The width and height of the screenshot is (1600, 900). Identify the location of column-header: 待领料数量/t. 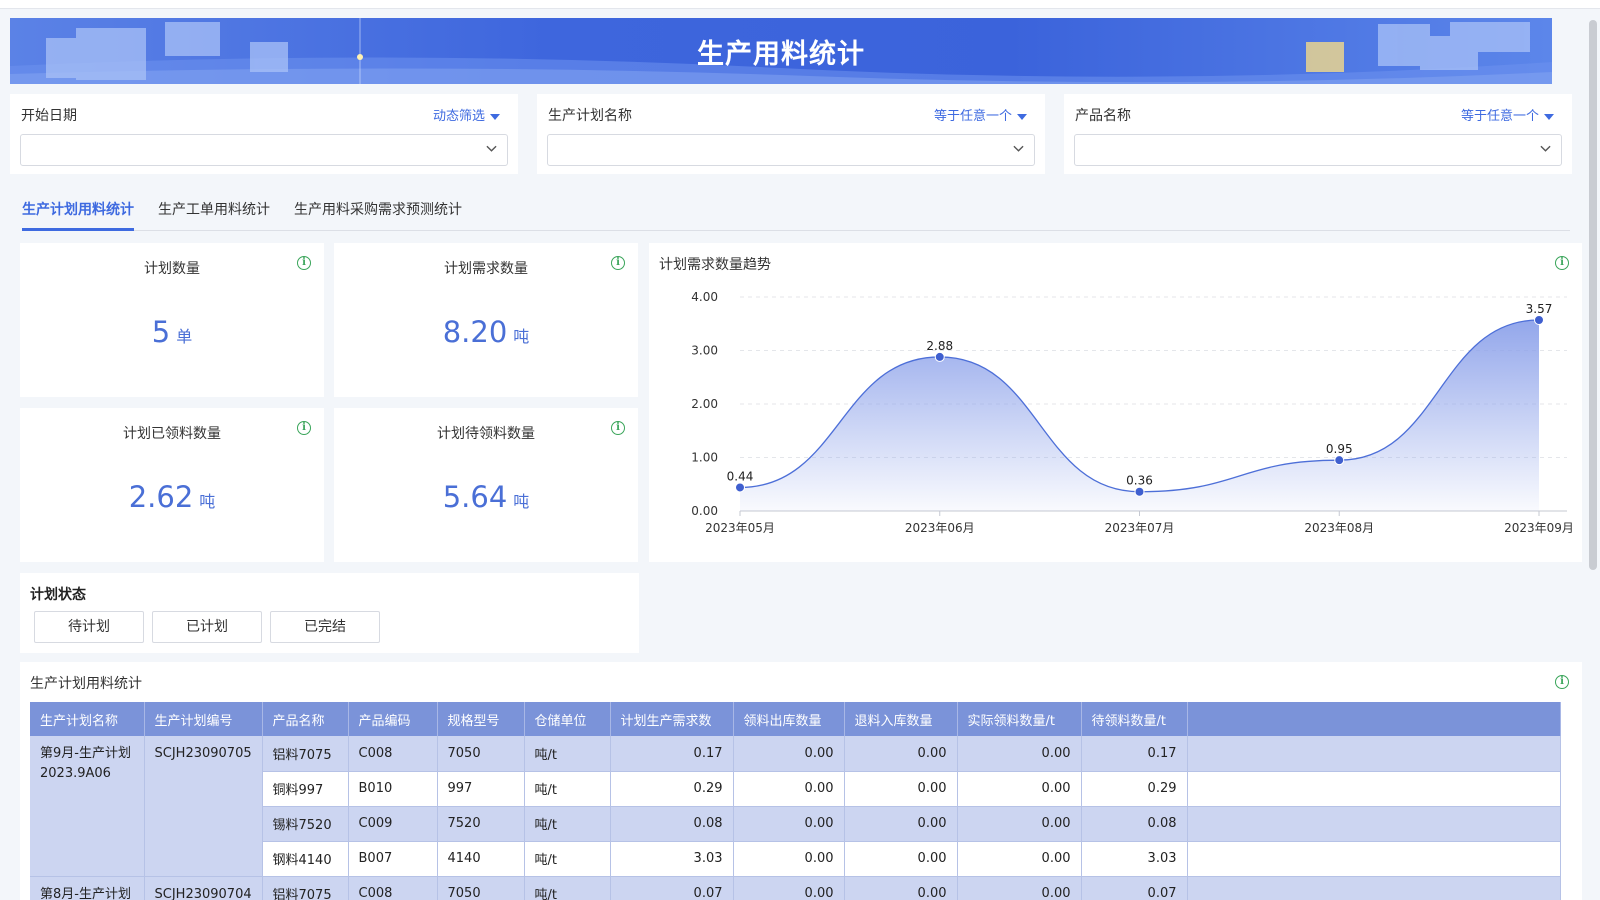
(1134, 719).